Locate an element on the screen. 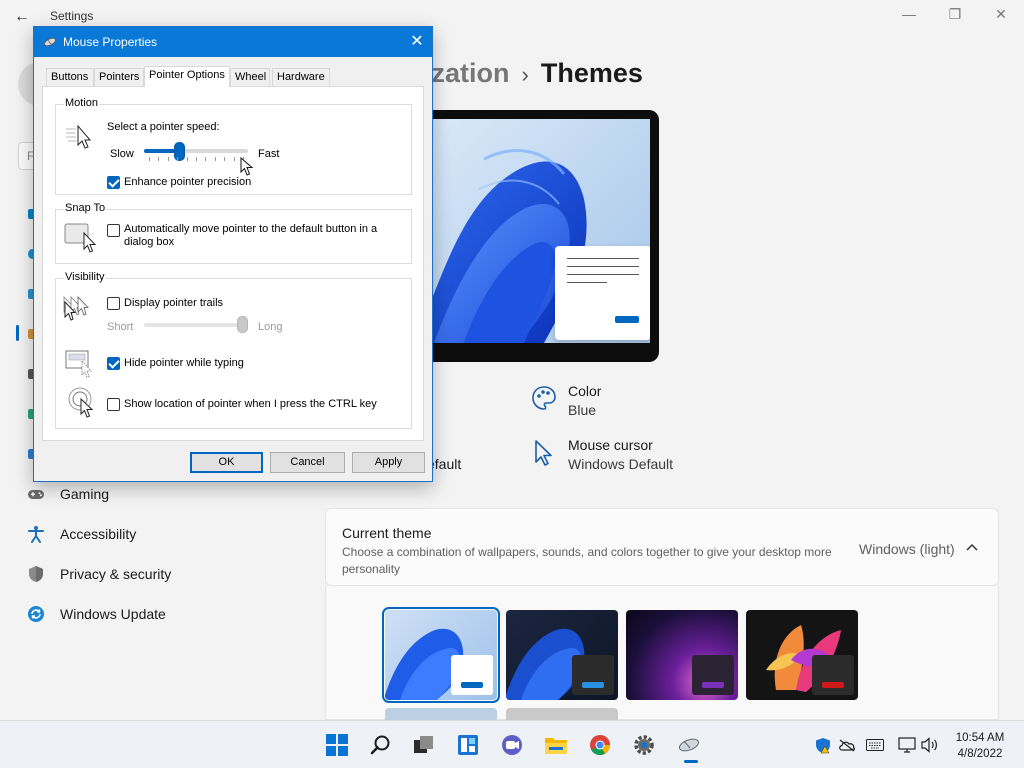 Image resolution: width=1024 pixels, height=768 pixels. tab-pointers: Pointers is located at coordinates (119, 77).